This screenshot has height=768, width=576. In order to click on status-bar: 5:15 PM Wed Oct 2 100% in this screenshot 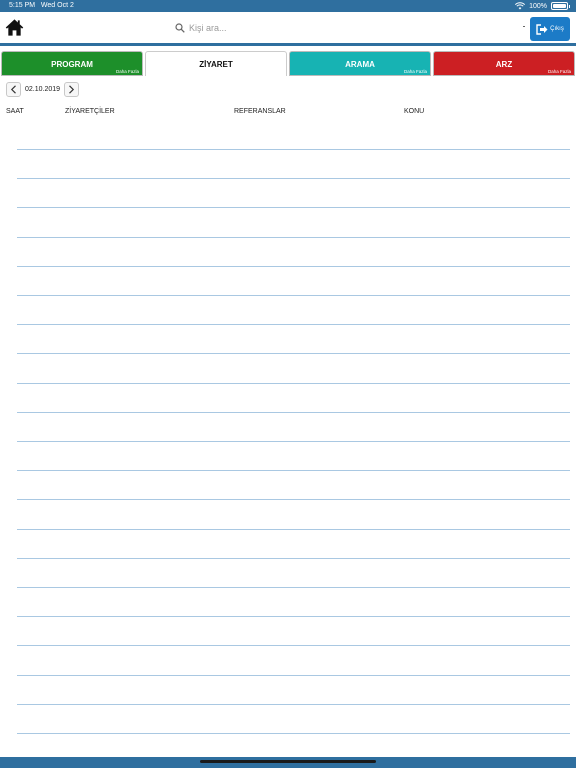, I will do `click(288, 6)`.